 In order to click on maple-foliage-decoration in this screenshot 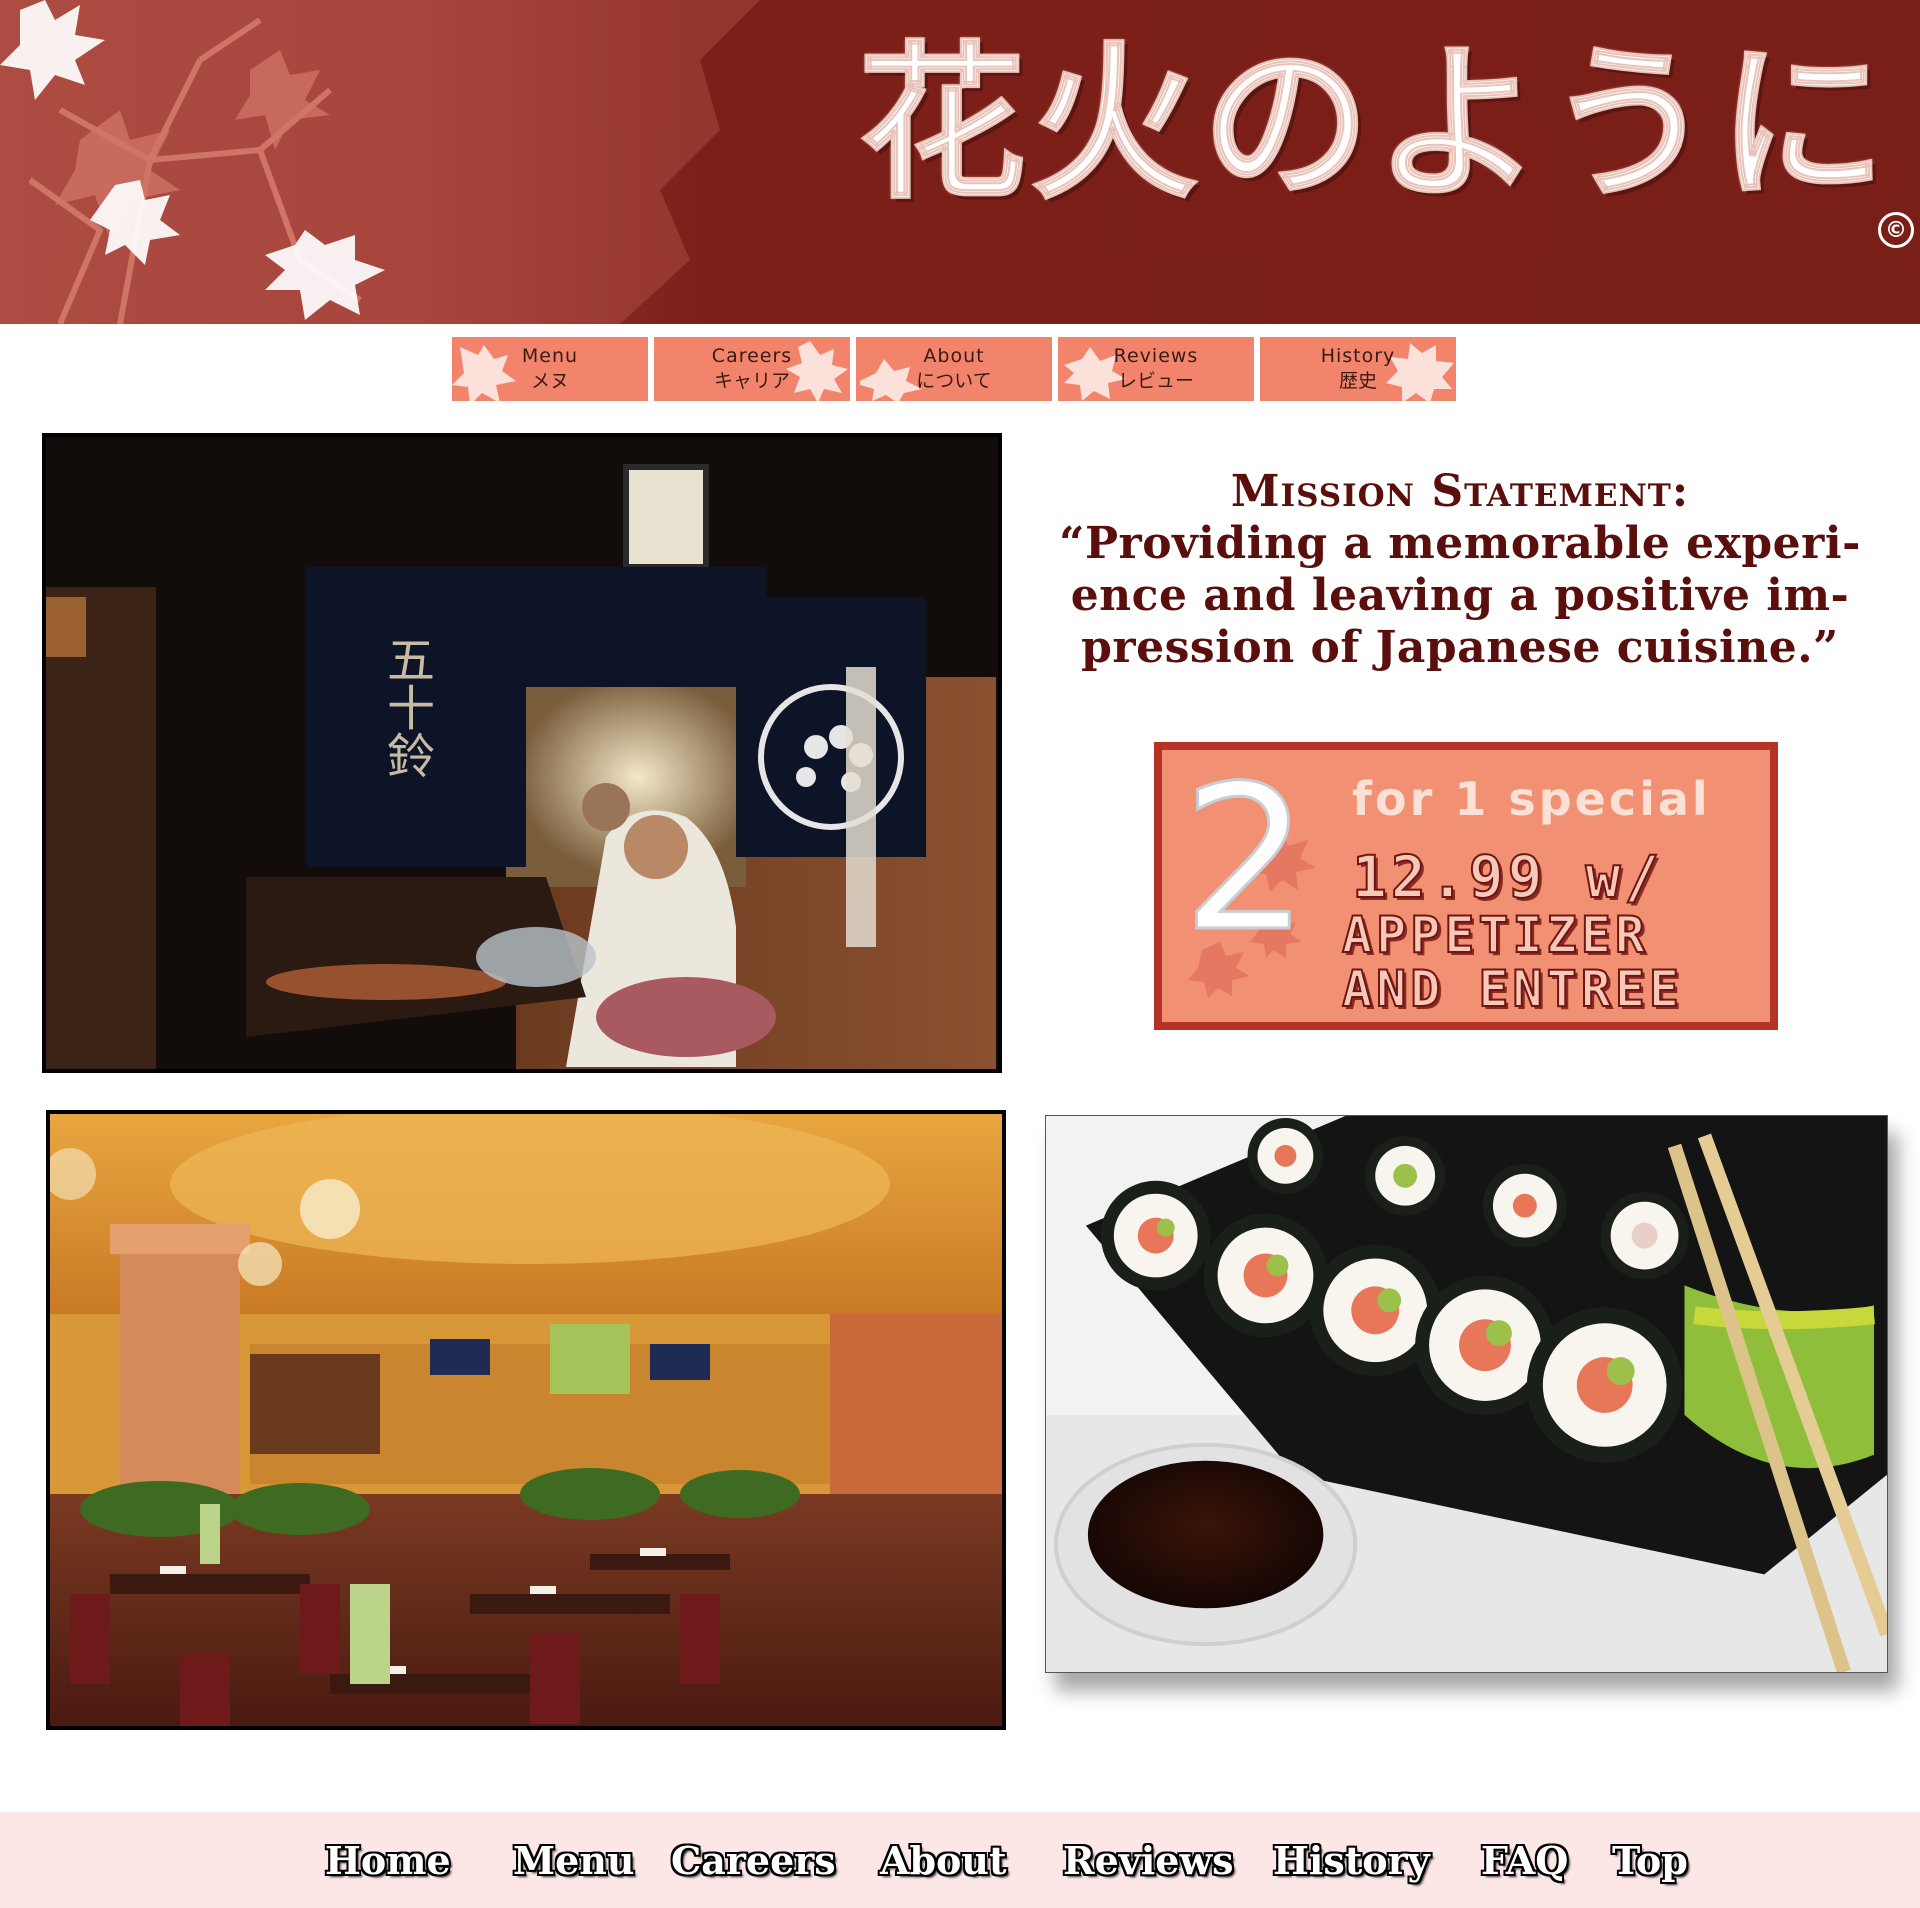, I will do `click(380, 162)`.